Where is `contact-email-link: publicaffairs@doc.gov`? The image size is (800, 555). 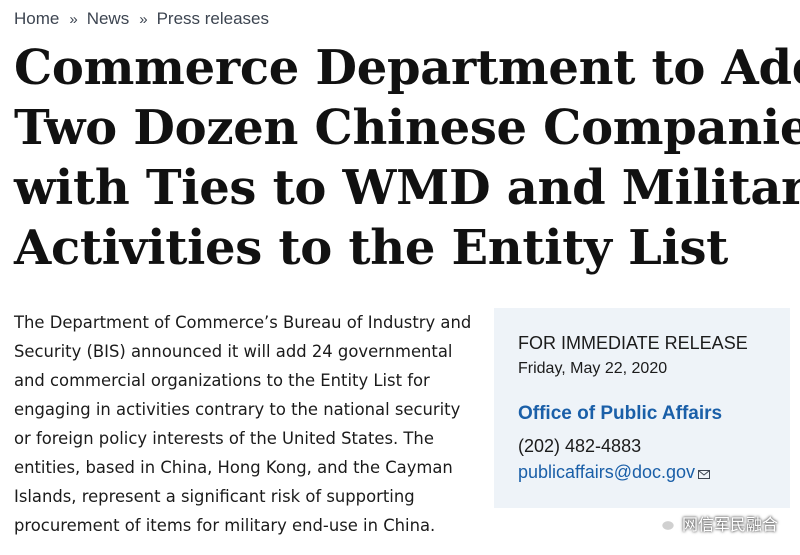 contact-email-link: publicaffairs@doc.gov is located at coordinates (606, 472).